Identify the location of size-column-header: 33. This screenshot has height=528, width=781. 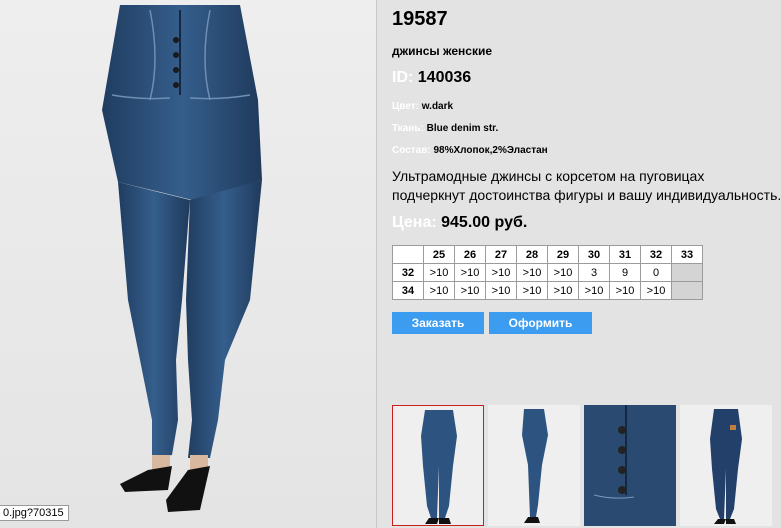
(687, 254).